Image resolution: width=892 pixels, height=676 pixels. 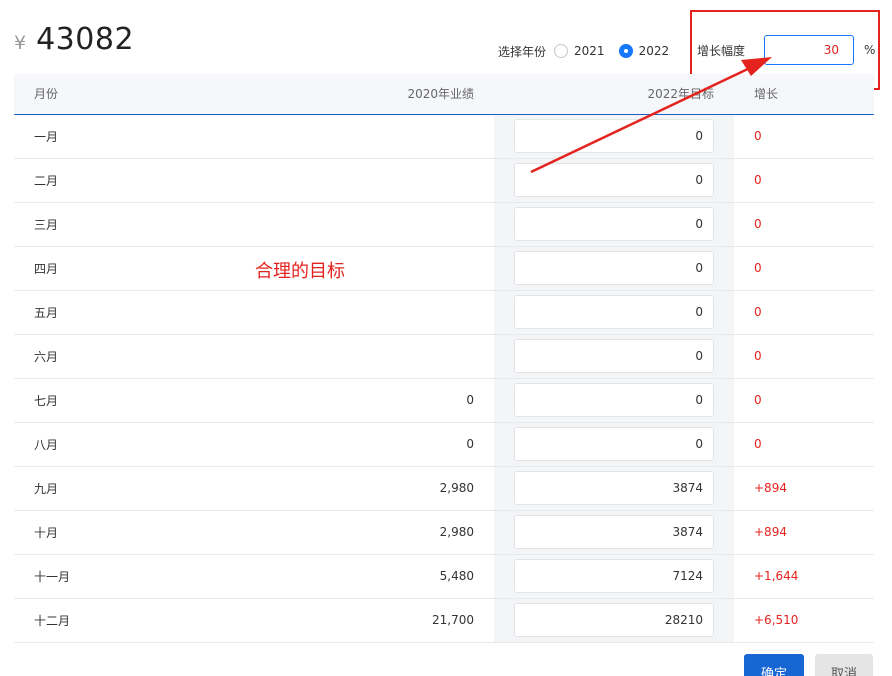 What do you see at coordinates (766, 94) in the screenshot?
I see `header-growth: 增长` at bounding box center [766, 94].